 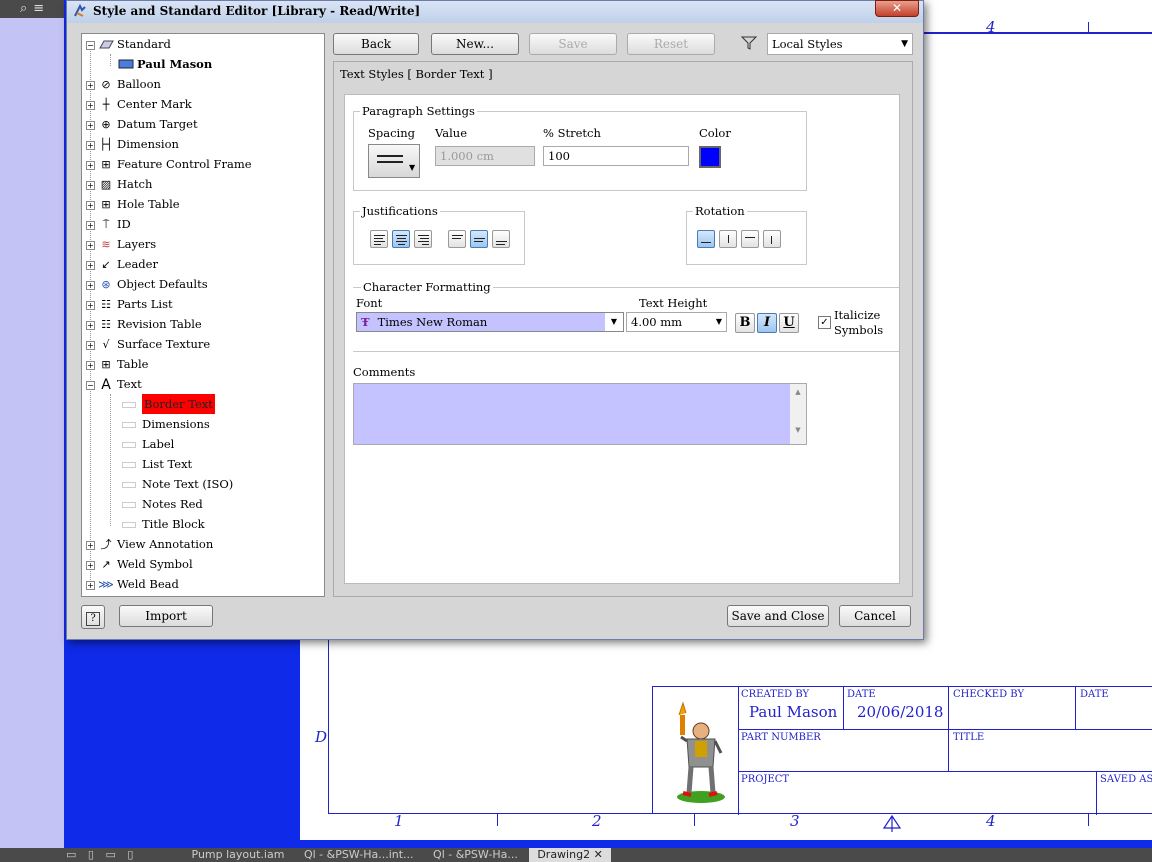 What do you see at coordinates (573, 44) in the screenshot?
I see `save-button: Save` at bounding box center [573, 44].